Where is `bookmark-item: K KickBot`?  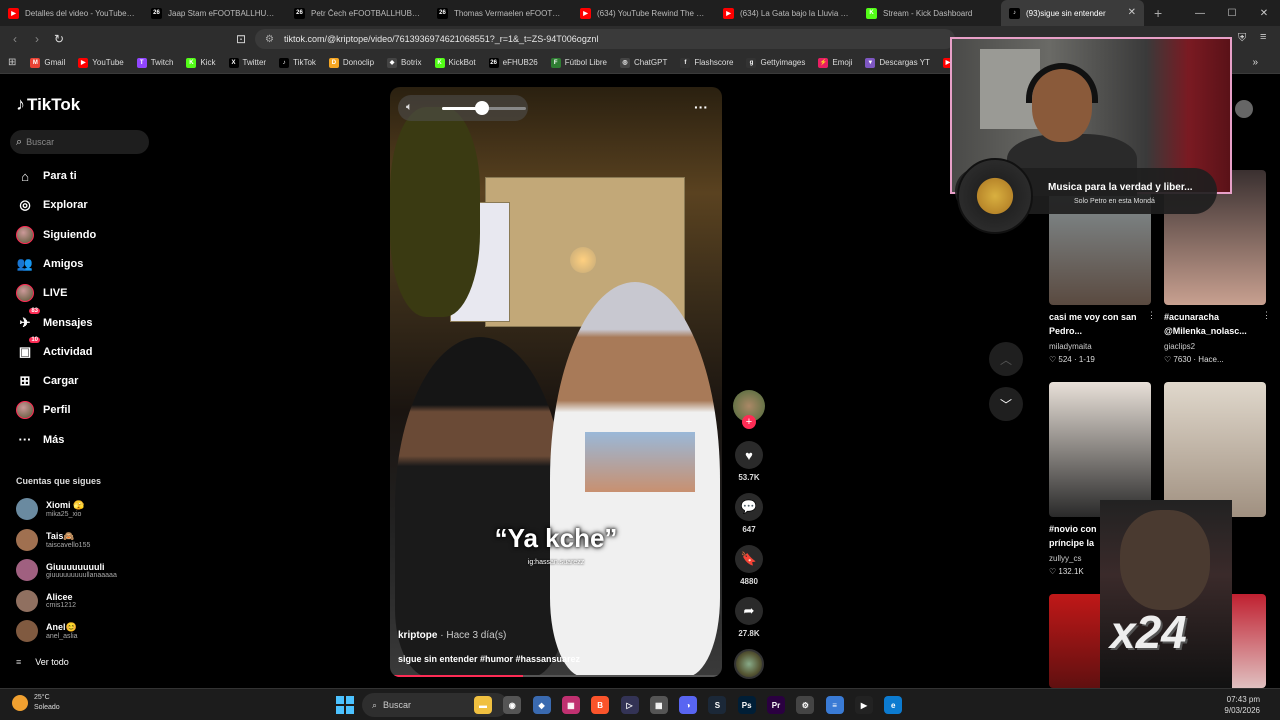 bookmark-item: K KickBot is located at coordinates (455, 62).